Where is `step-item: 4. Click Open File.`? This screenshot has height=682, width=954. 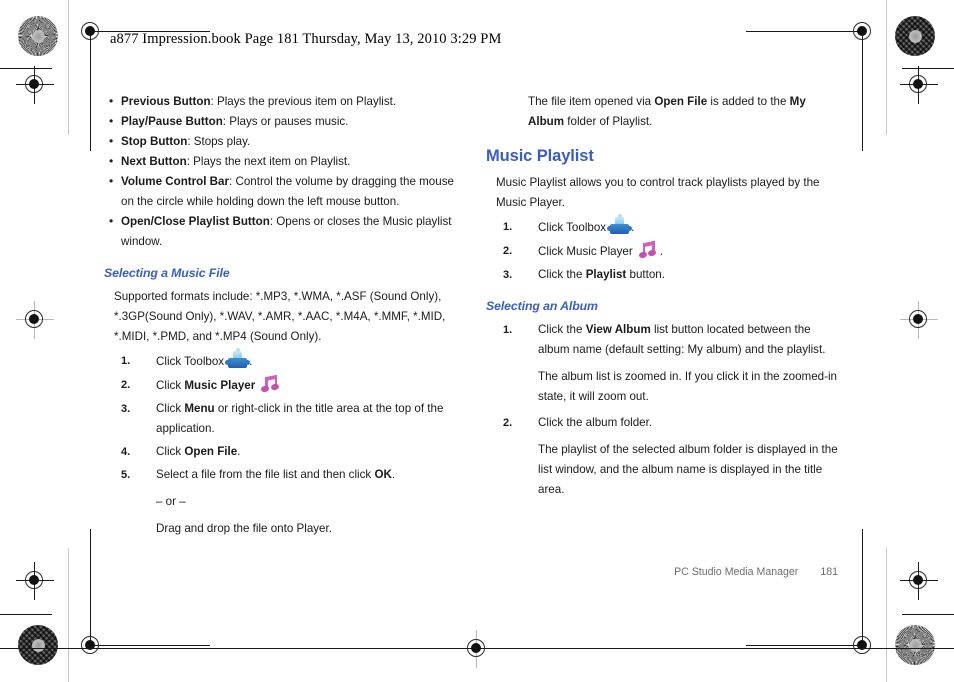
step-item: 4. Click Open File. is located at coordinates (280, 452).